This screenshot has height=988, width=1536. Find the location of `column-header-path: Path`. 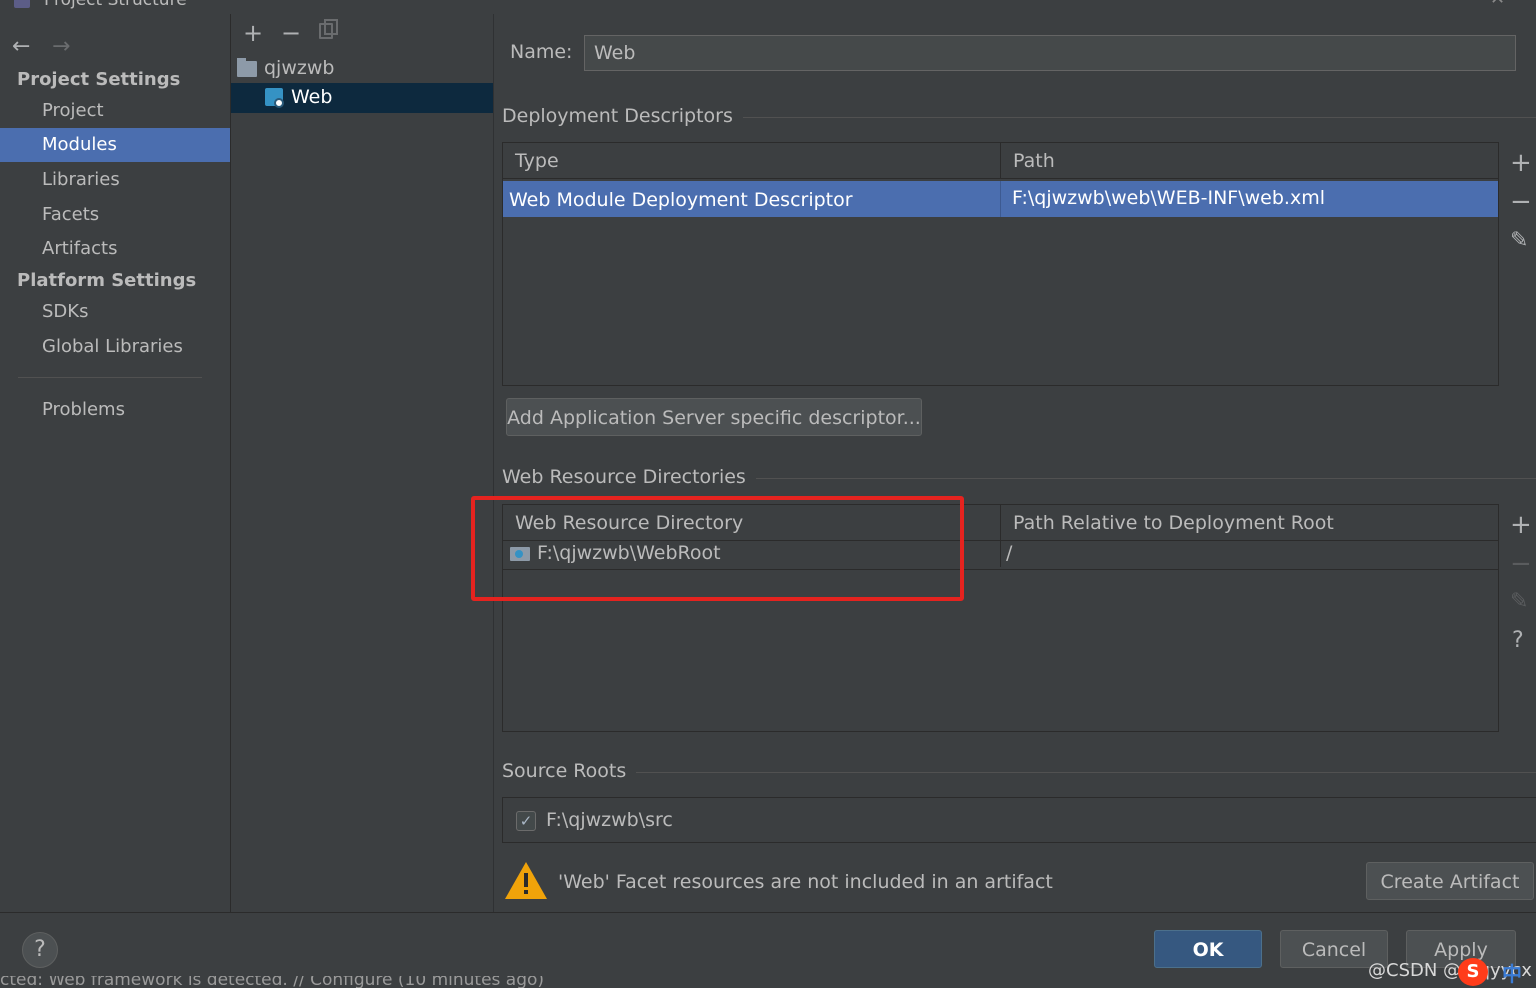

column-header-path: Path is located at coordinates (1034, 161).